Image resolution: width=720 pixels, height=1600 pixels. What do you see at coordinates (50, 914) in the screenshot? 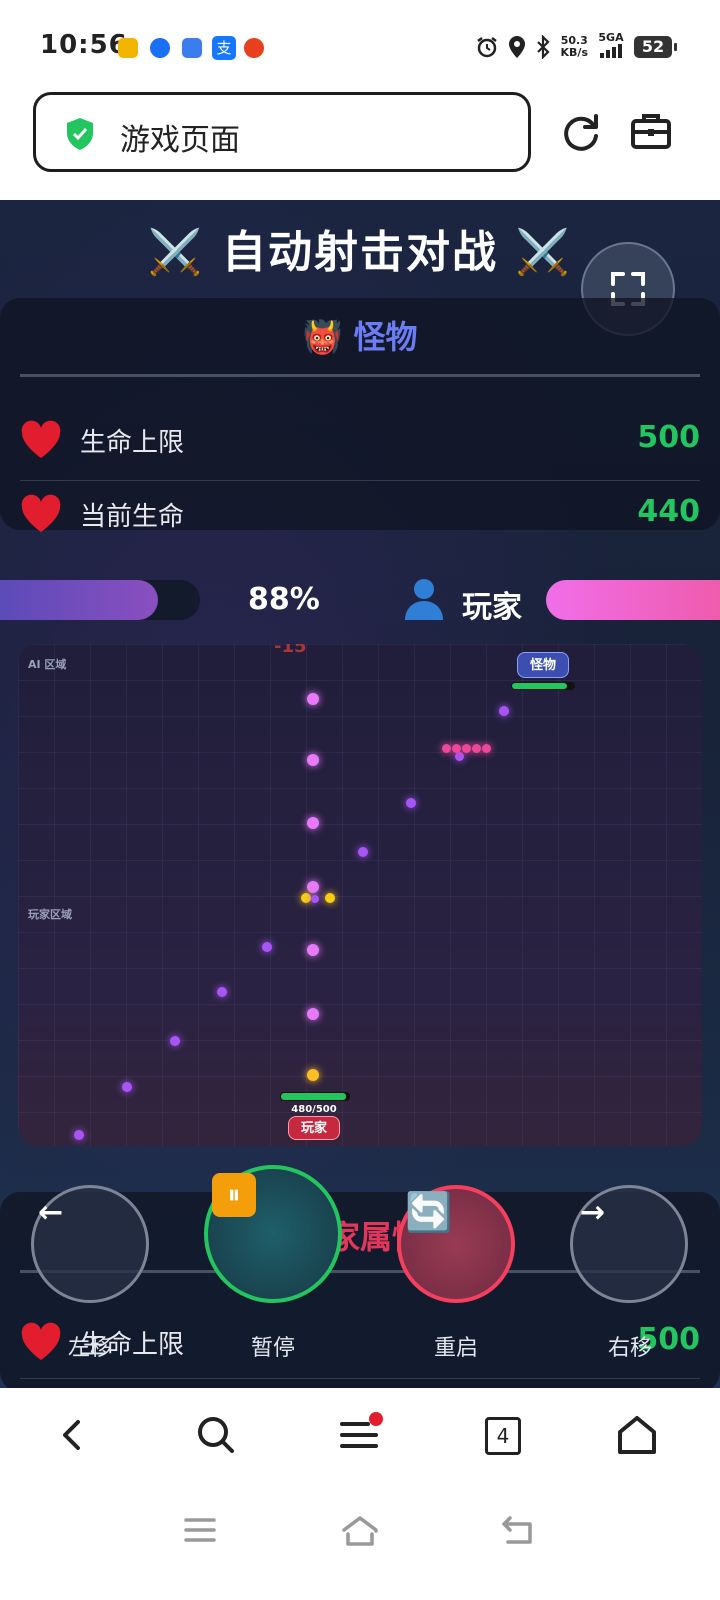
I see `player-zone-label: 玩家区域` at bounding box center [50, 914].